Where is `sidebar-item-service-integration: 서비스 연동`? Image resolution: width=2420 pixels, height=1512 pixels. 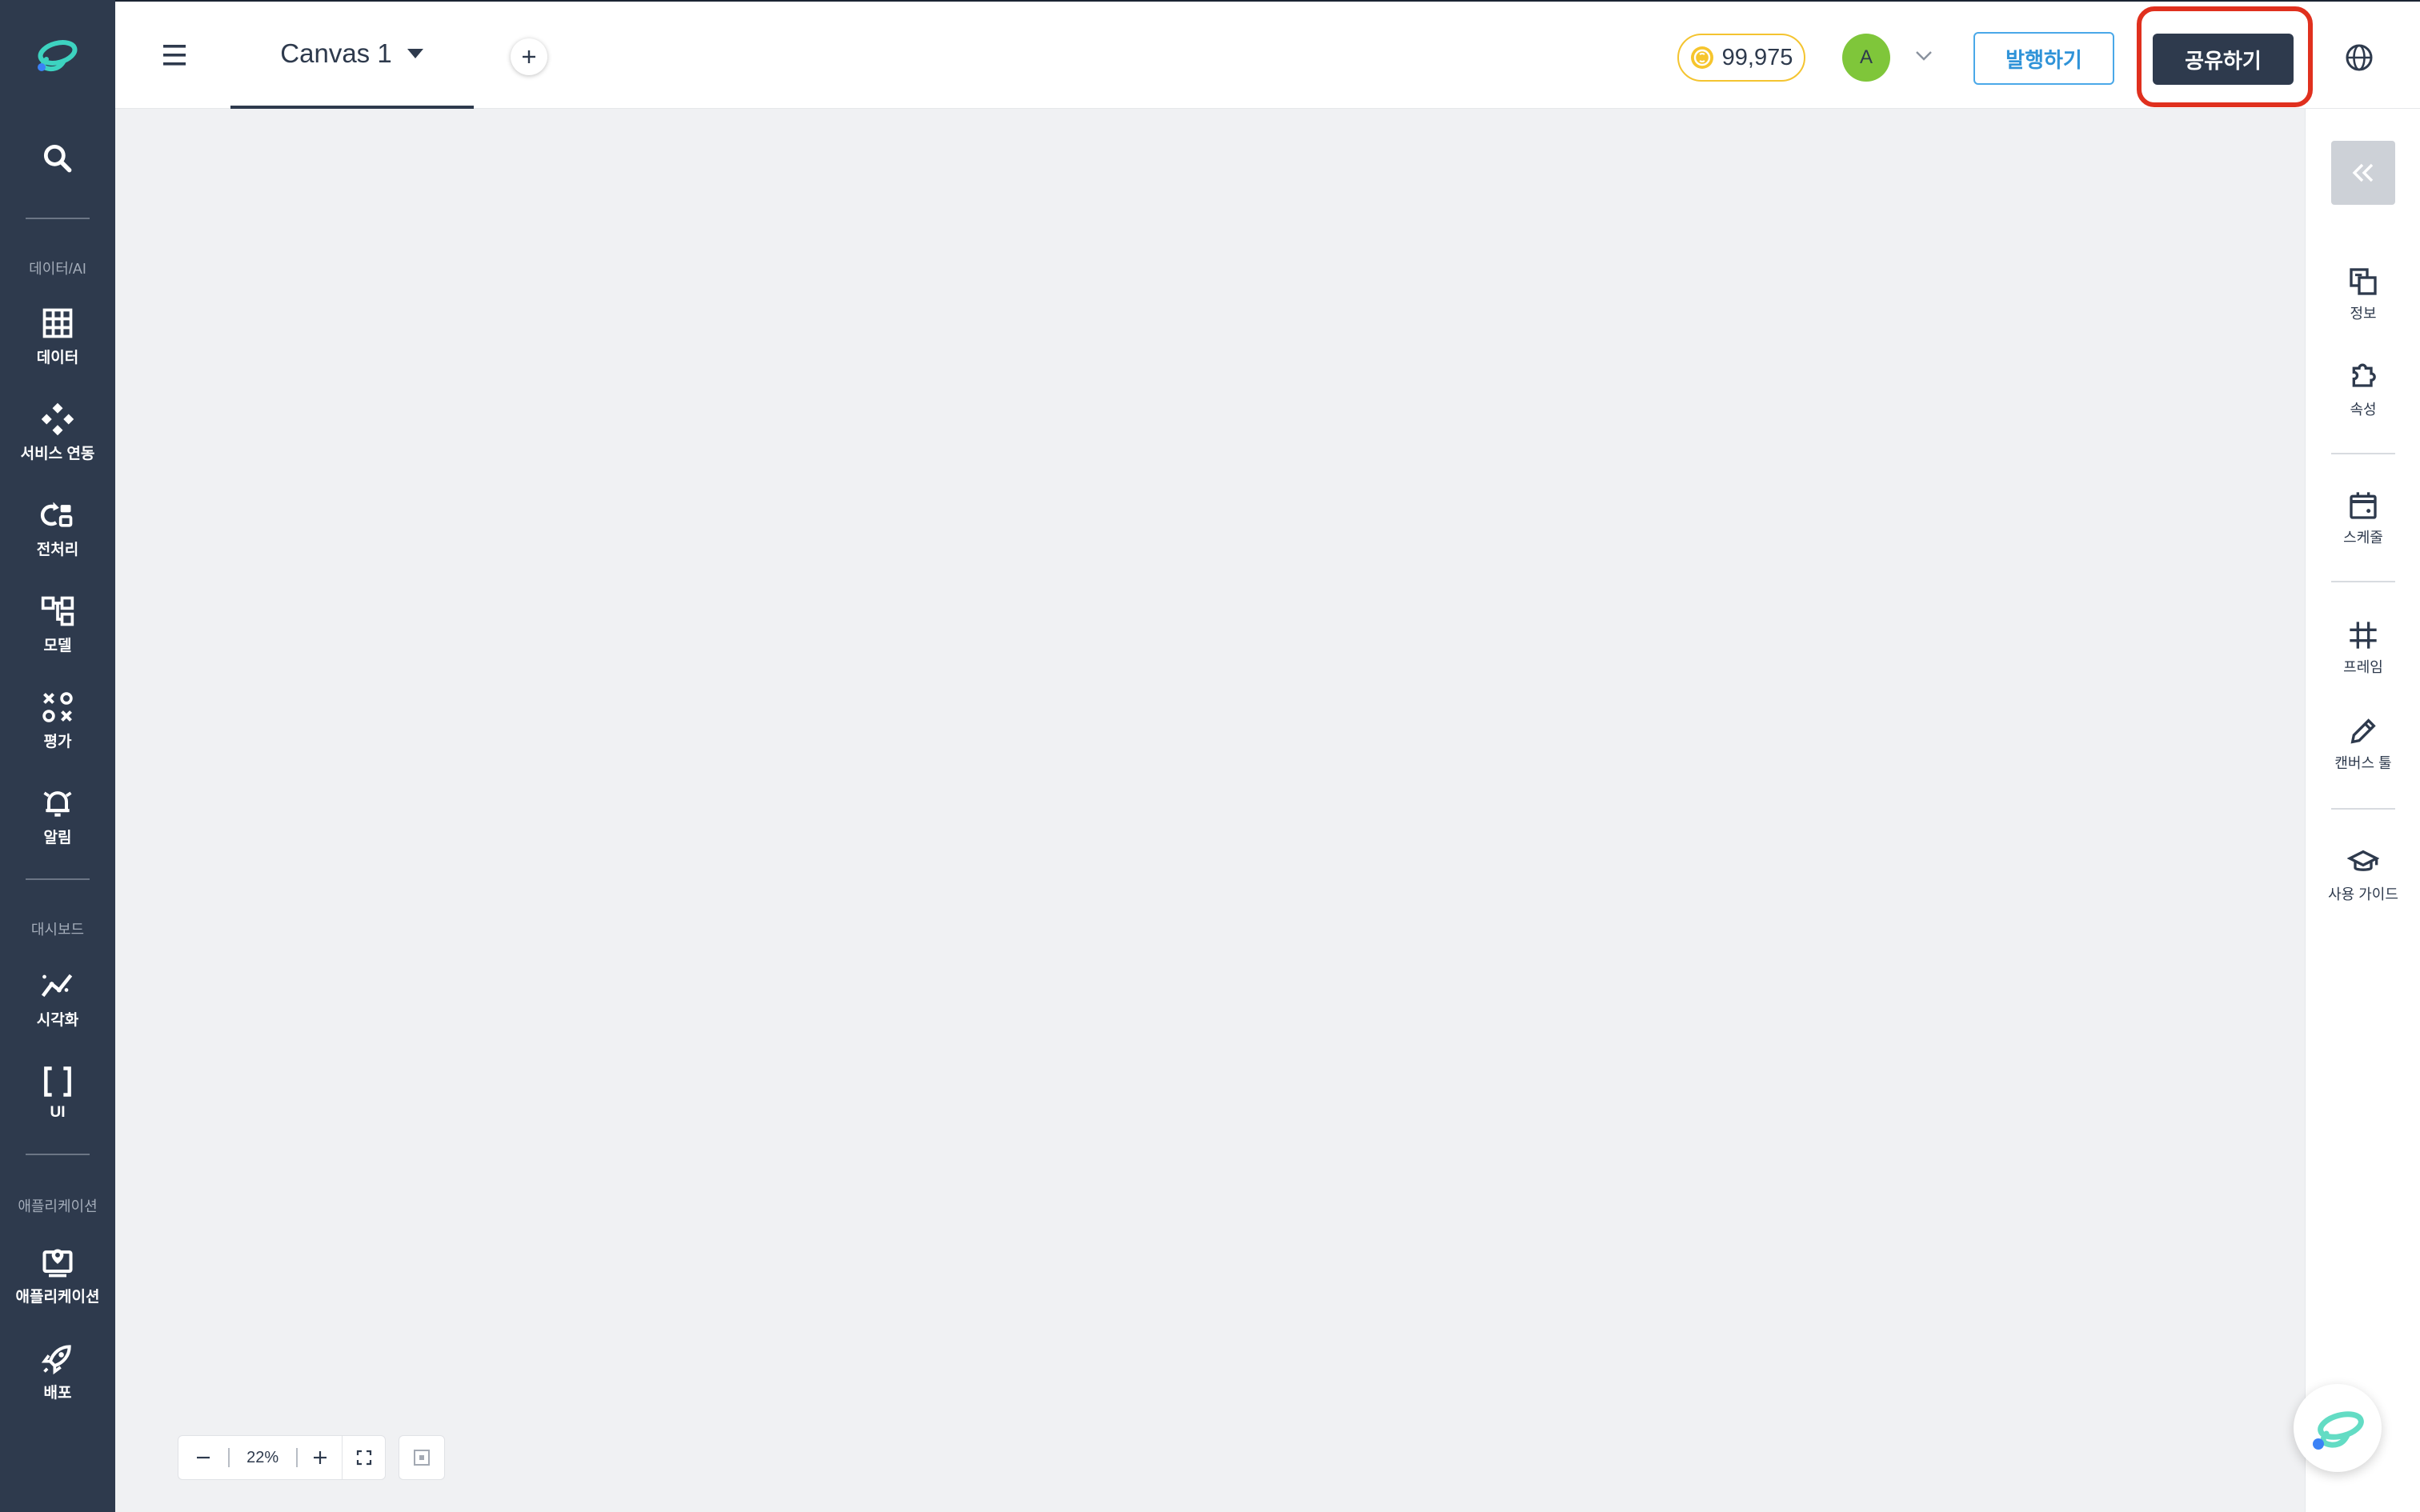
sidebar-item-service-integration: 서비스 연동 is located at coordinates (57, 432).